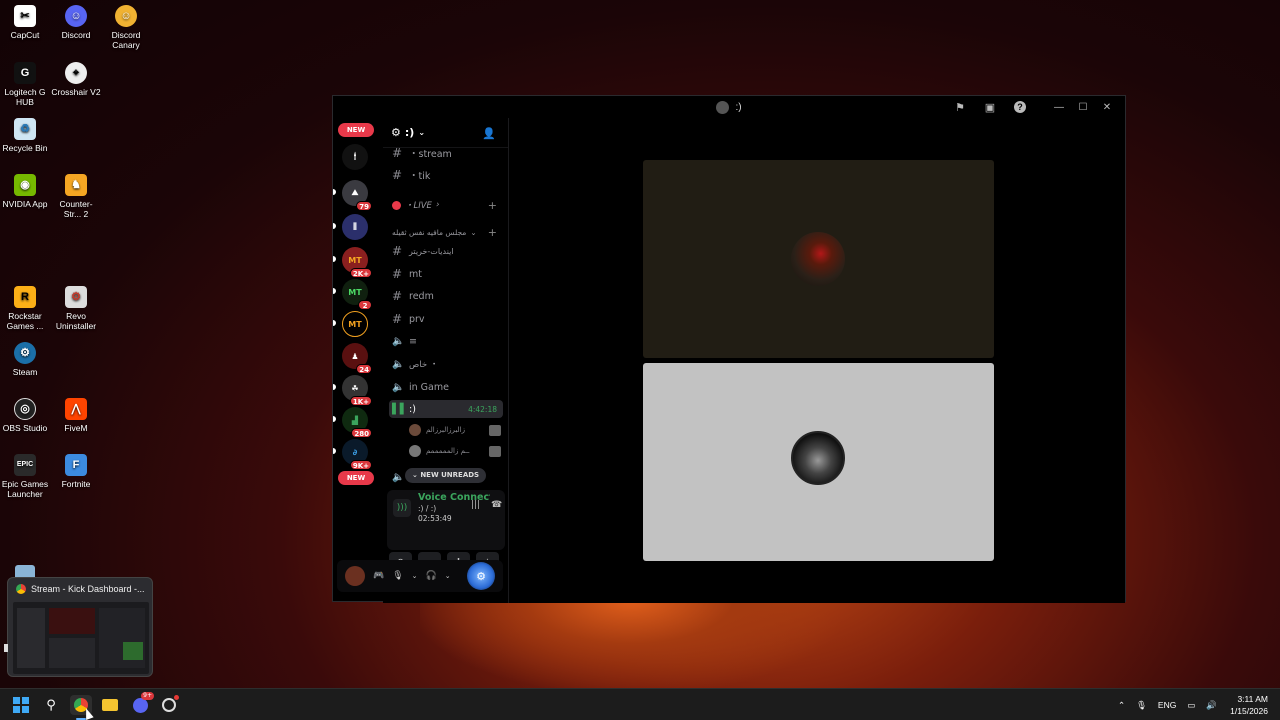 Image resolution: width=1280 pixels, height=720 pixels. I want to click on voice-channel-path: :) / :), so click(427, 508).